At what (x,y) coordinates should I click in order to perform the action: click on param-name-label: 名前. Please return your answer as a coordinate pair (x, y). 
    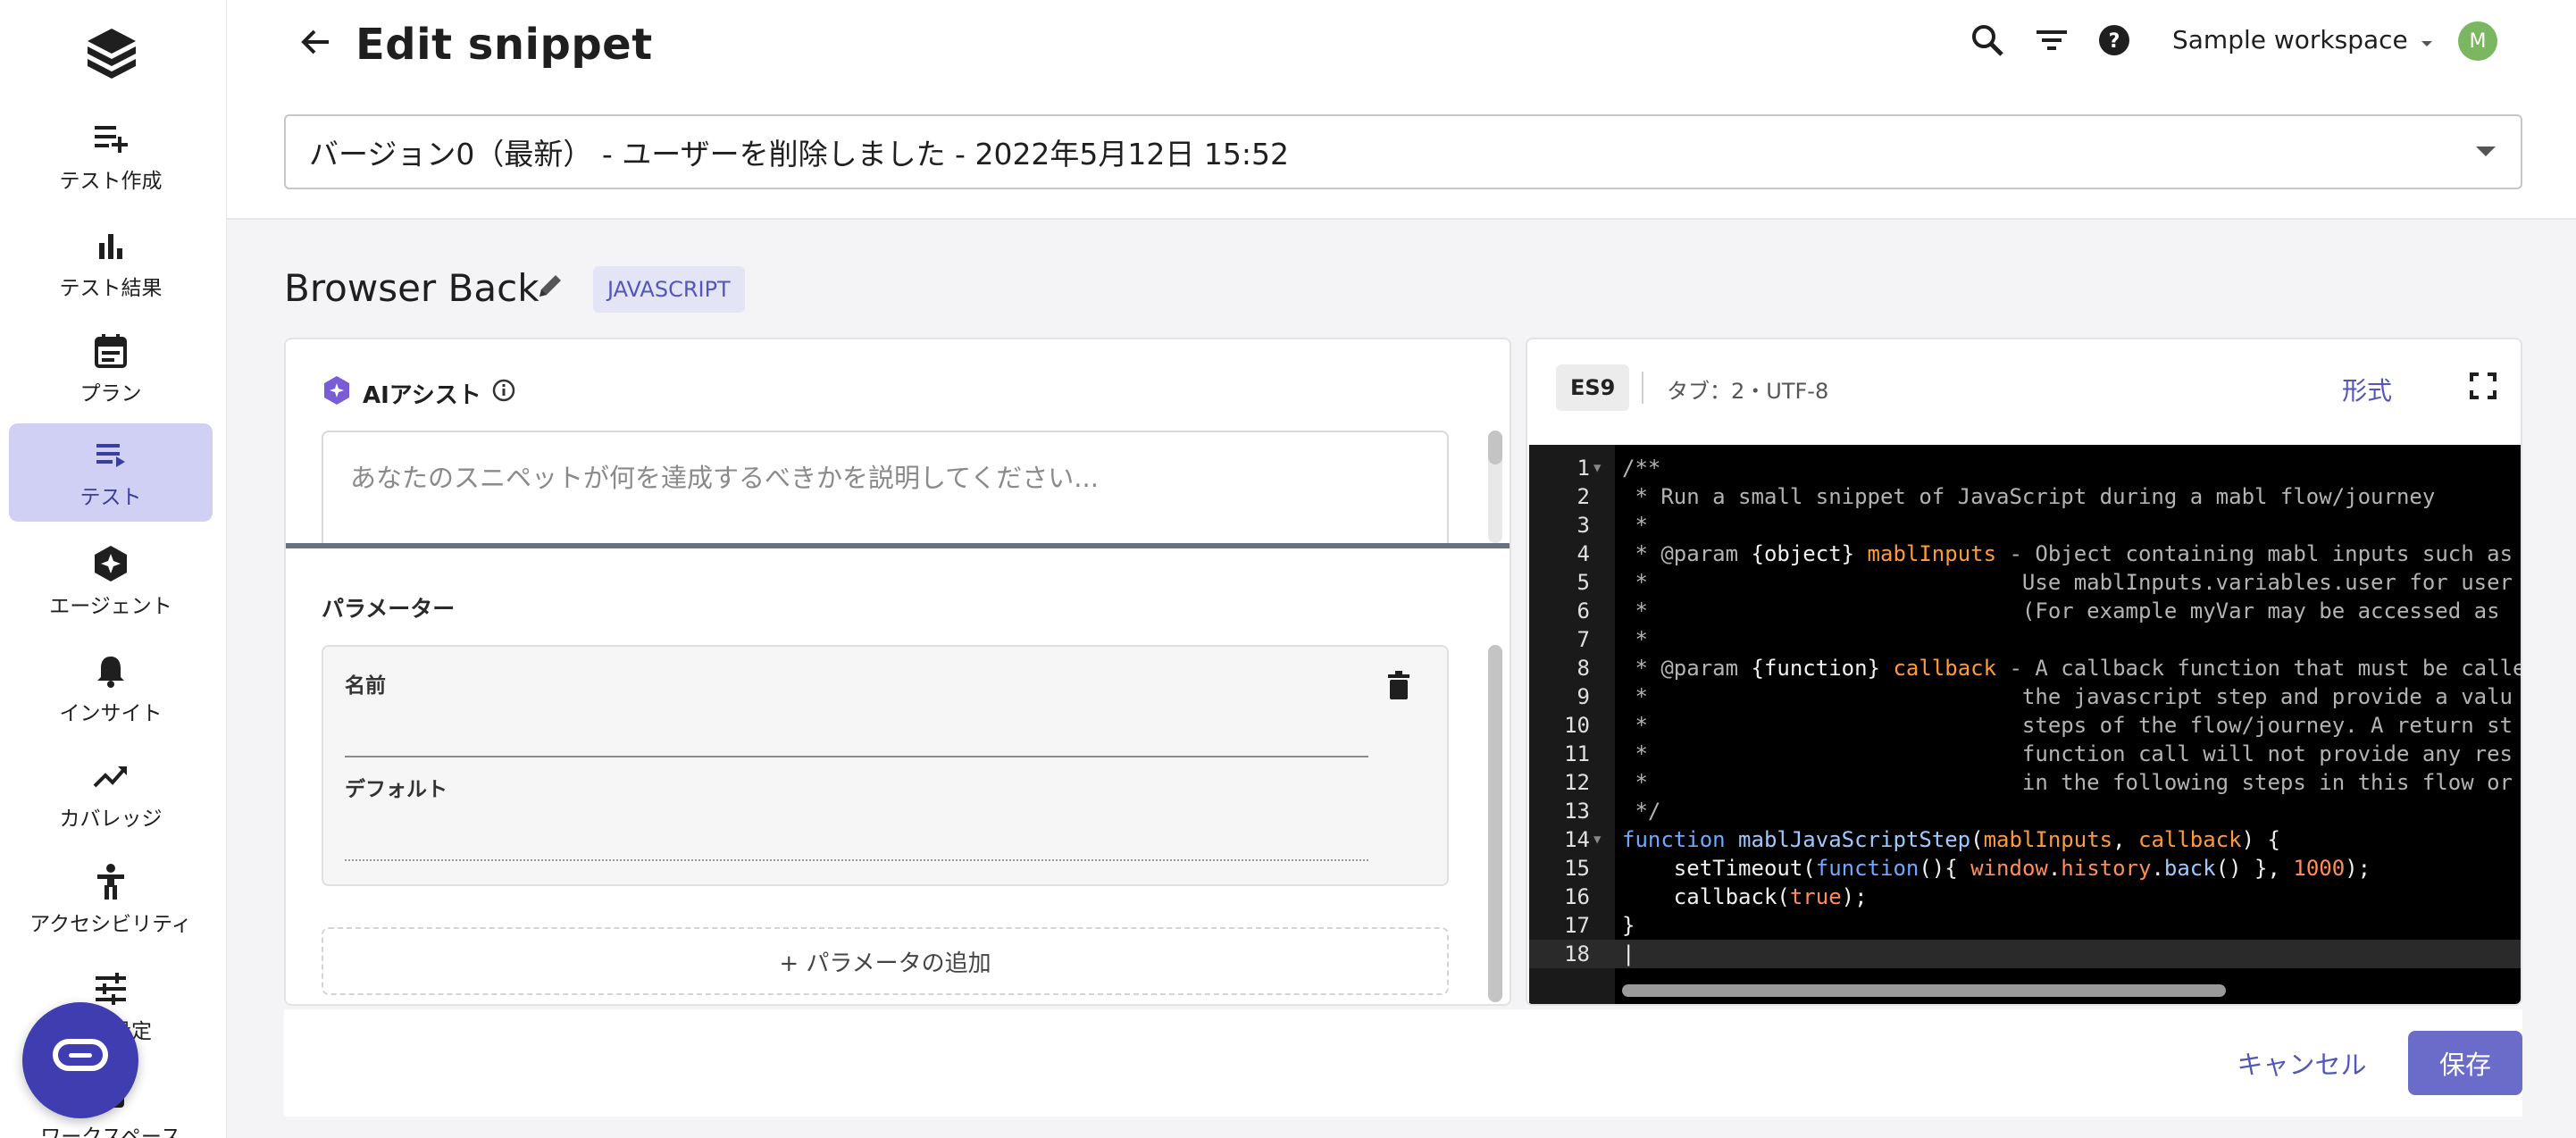
    Looking at the image, I should click on (365, 686).